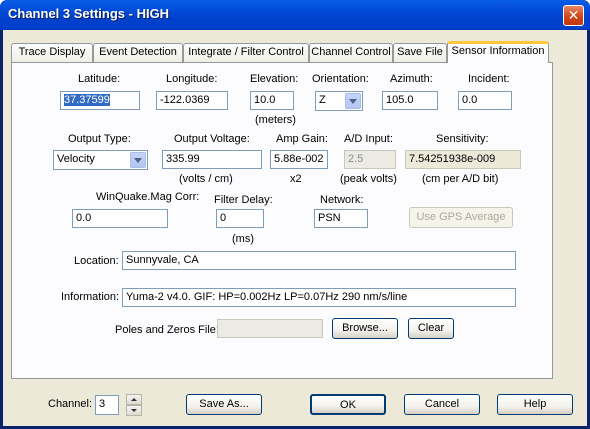 This screenshot has height=429, width=590. Describe the element at coordinates (368, 179) in the screenshot. I see `ad-input-unit: (peak volts)` at that location.